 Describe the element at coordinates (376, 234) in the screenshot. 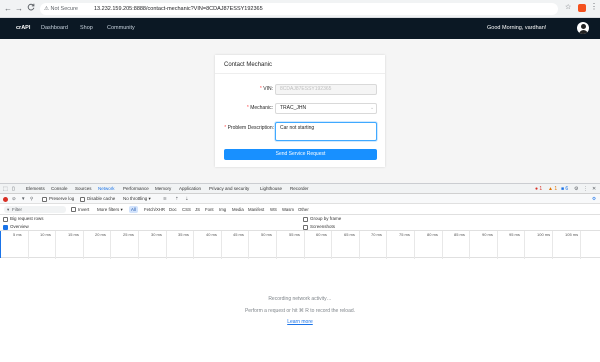

I see `timeline-tick-label: 70 ms` at that location.